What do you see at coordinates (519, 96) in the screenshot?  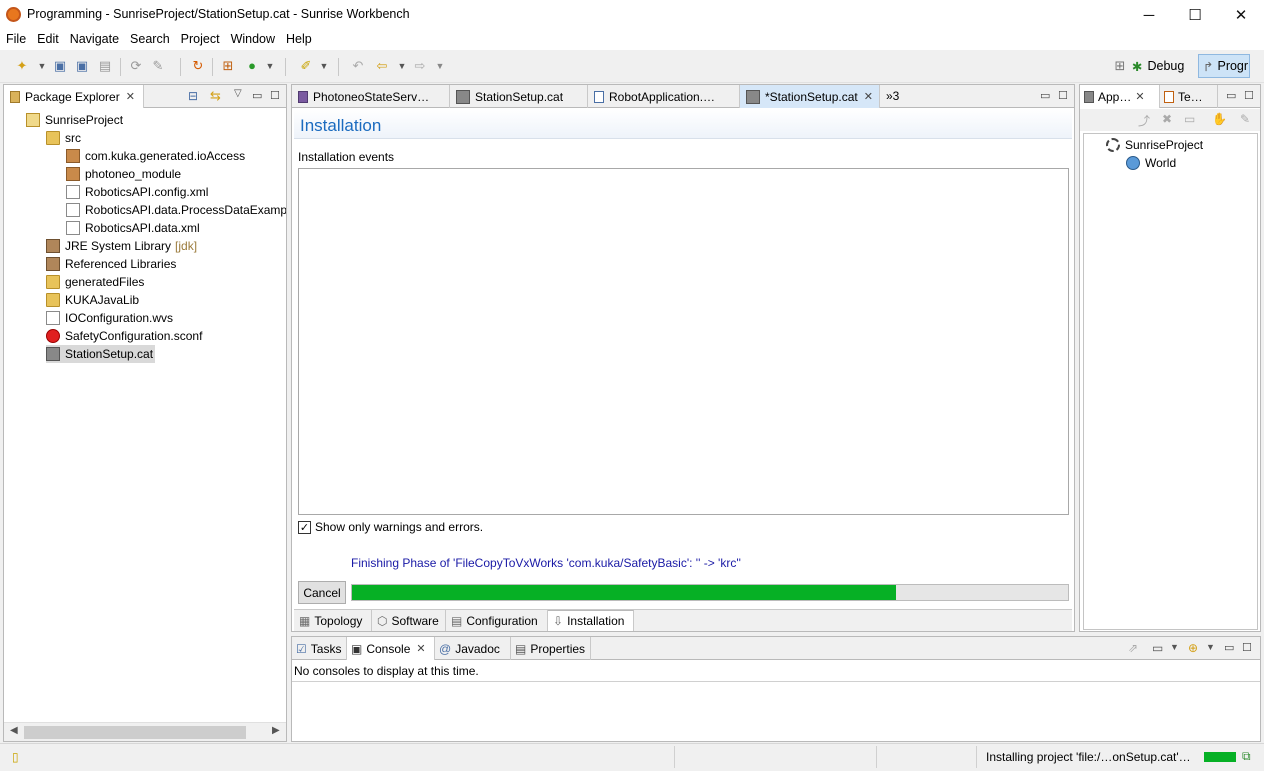 I see `editor-tab-stationsetup: StationSetup.cat` at bounding box center [519, 96].